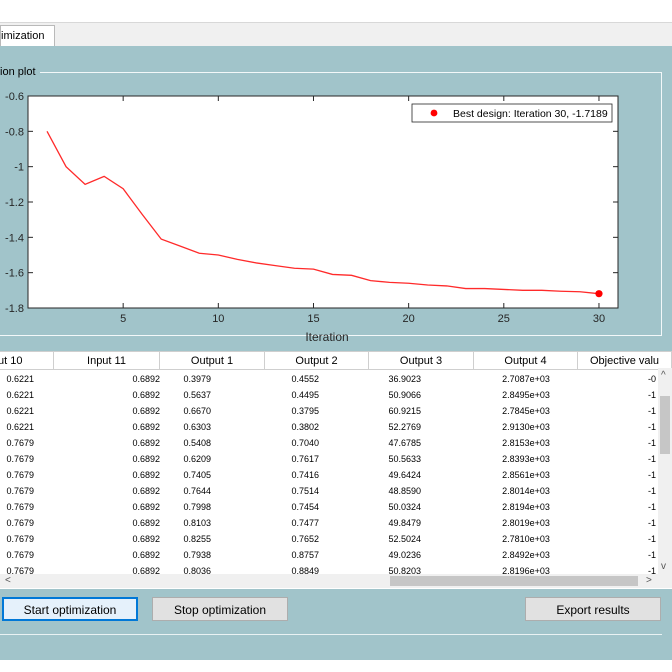 This screenshot has height=672, width=672. Describe the element at coordinates (526, 523) in the screenshot. I see `table-cell: 2.8019e+03` at that location.